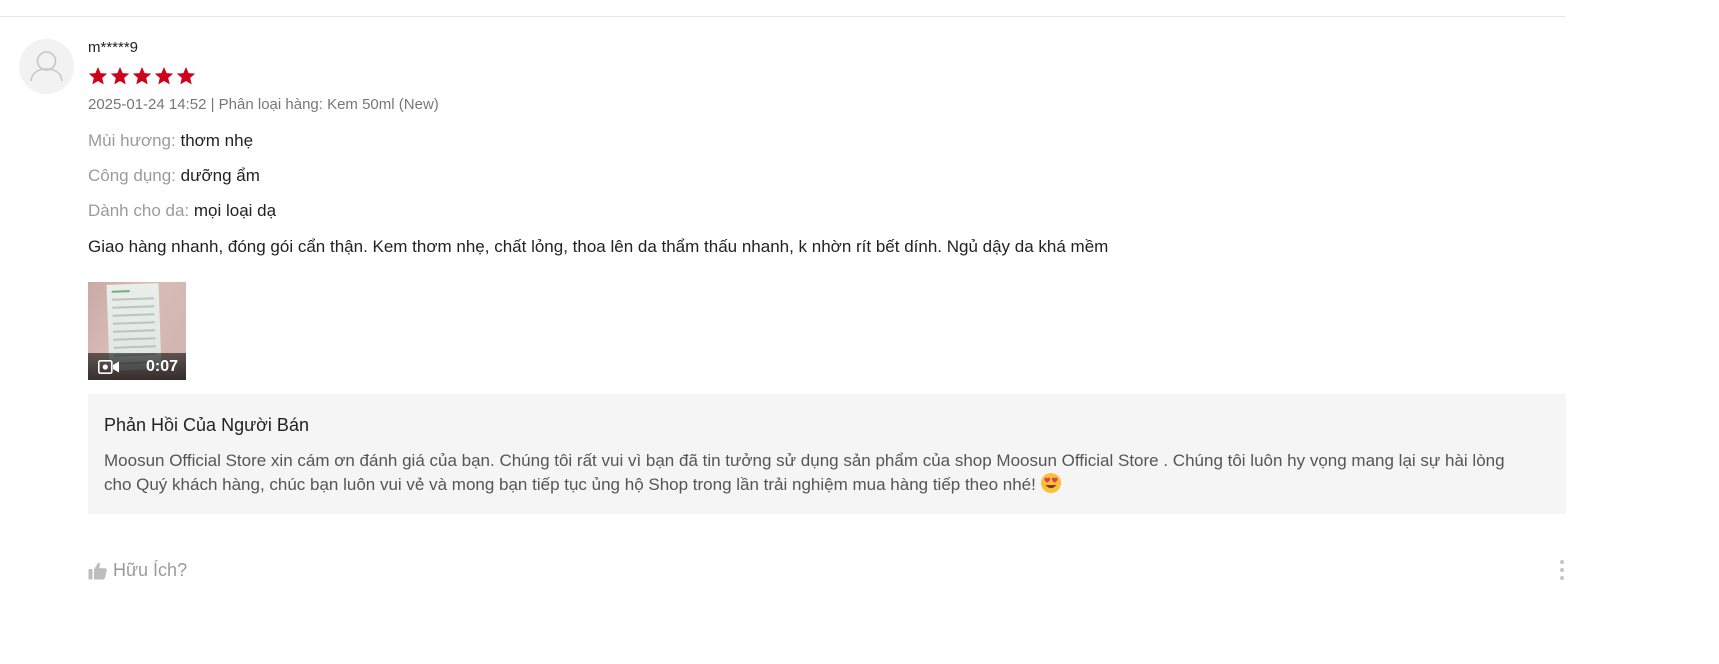  I want to click on more-options-button, so click(1562, 571).